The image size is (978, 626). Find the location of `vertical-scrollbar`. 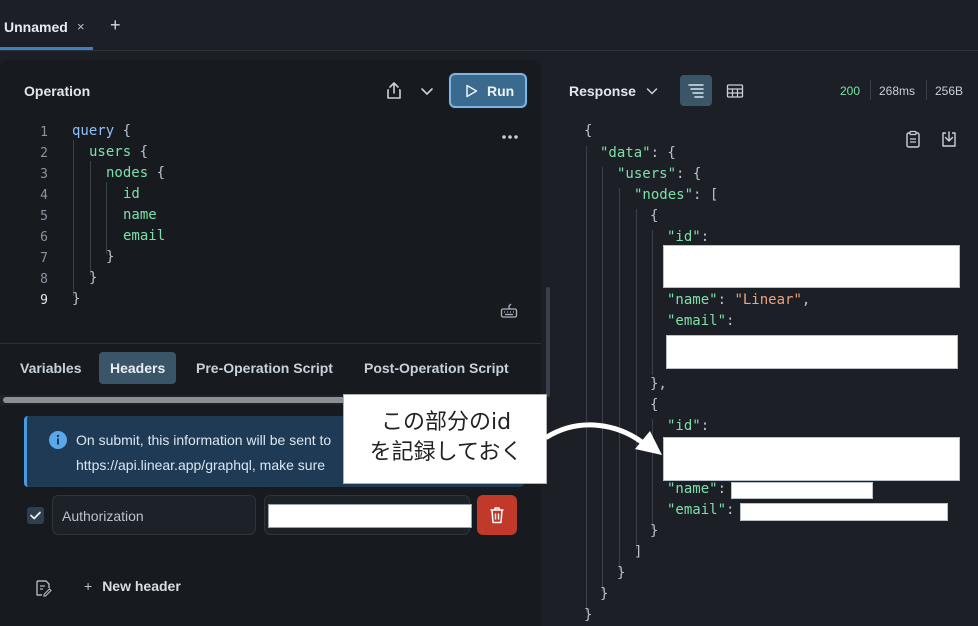

vertical-scrollbar is located at coordinates (548, 342).